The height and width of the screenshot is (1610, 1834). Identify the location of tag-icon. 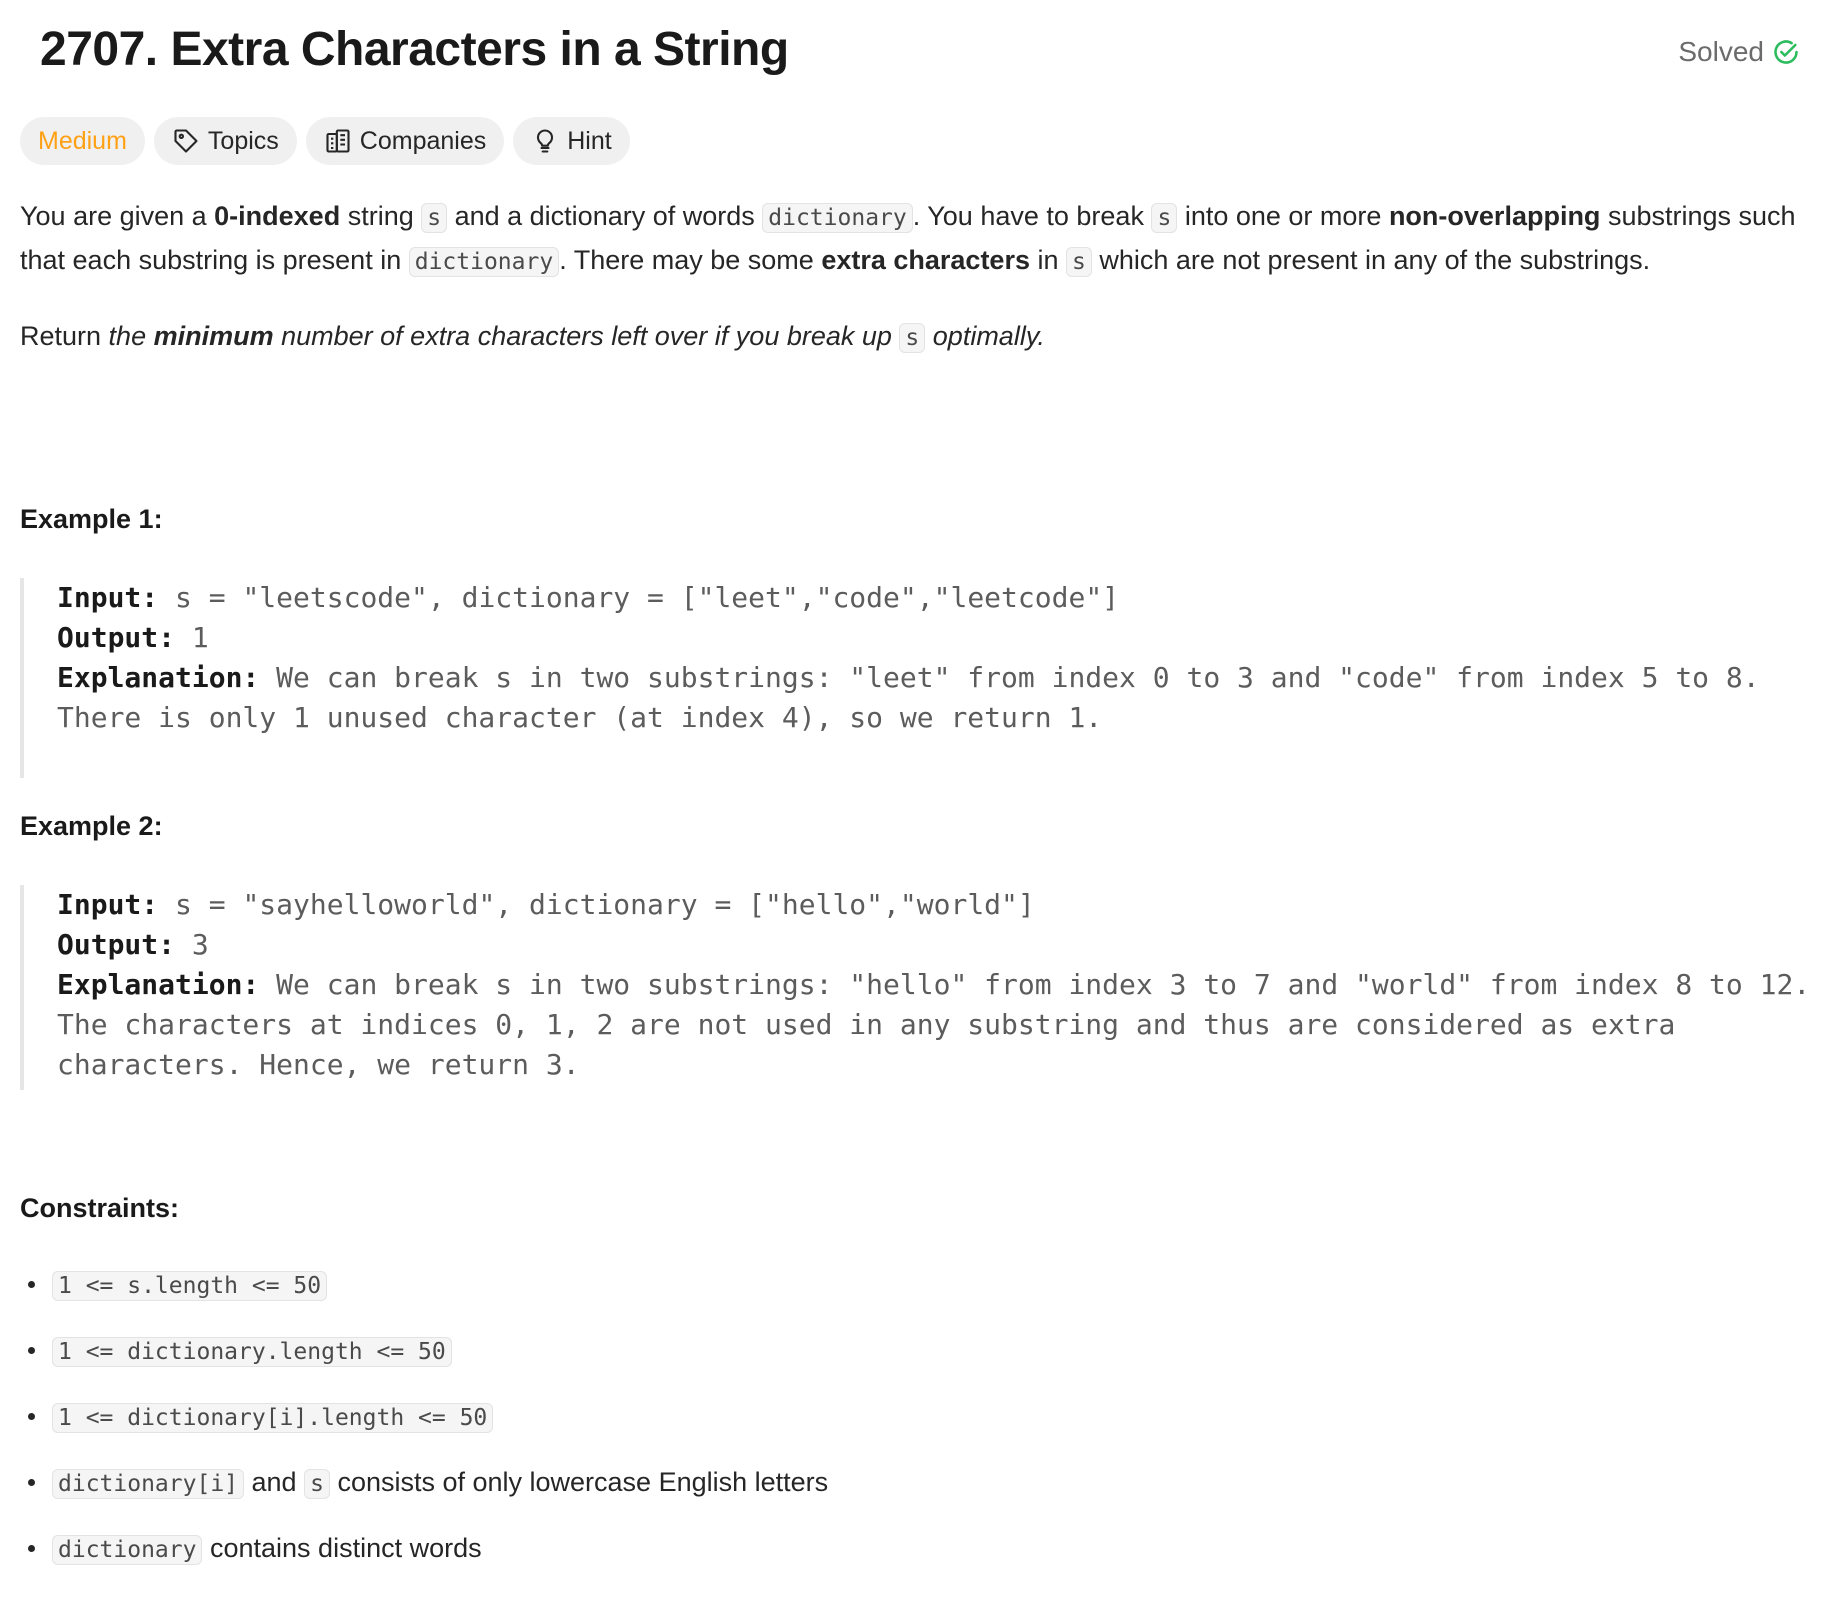
(186, 141).